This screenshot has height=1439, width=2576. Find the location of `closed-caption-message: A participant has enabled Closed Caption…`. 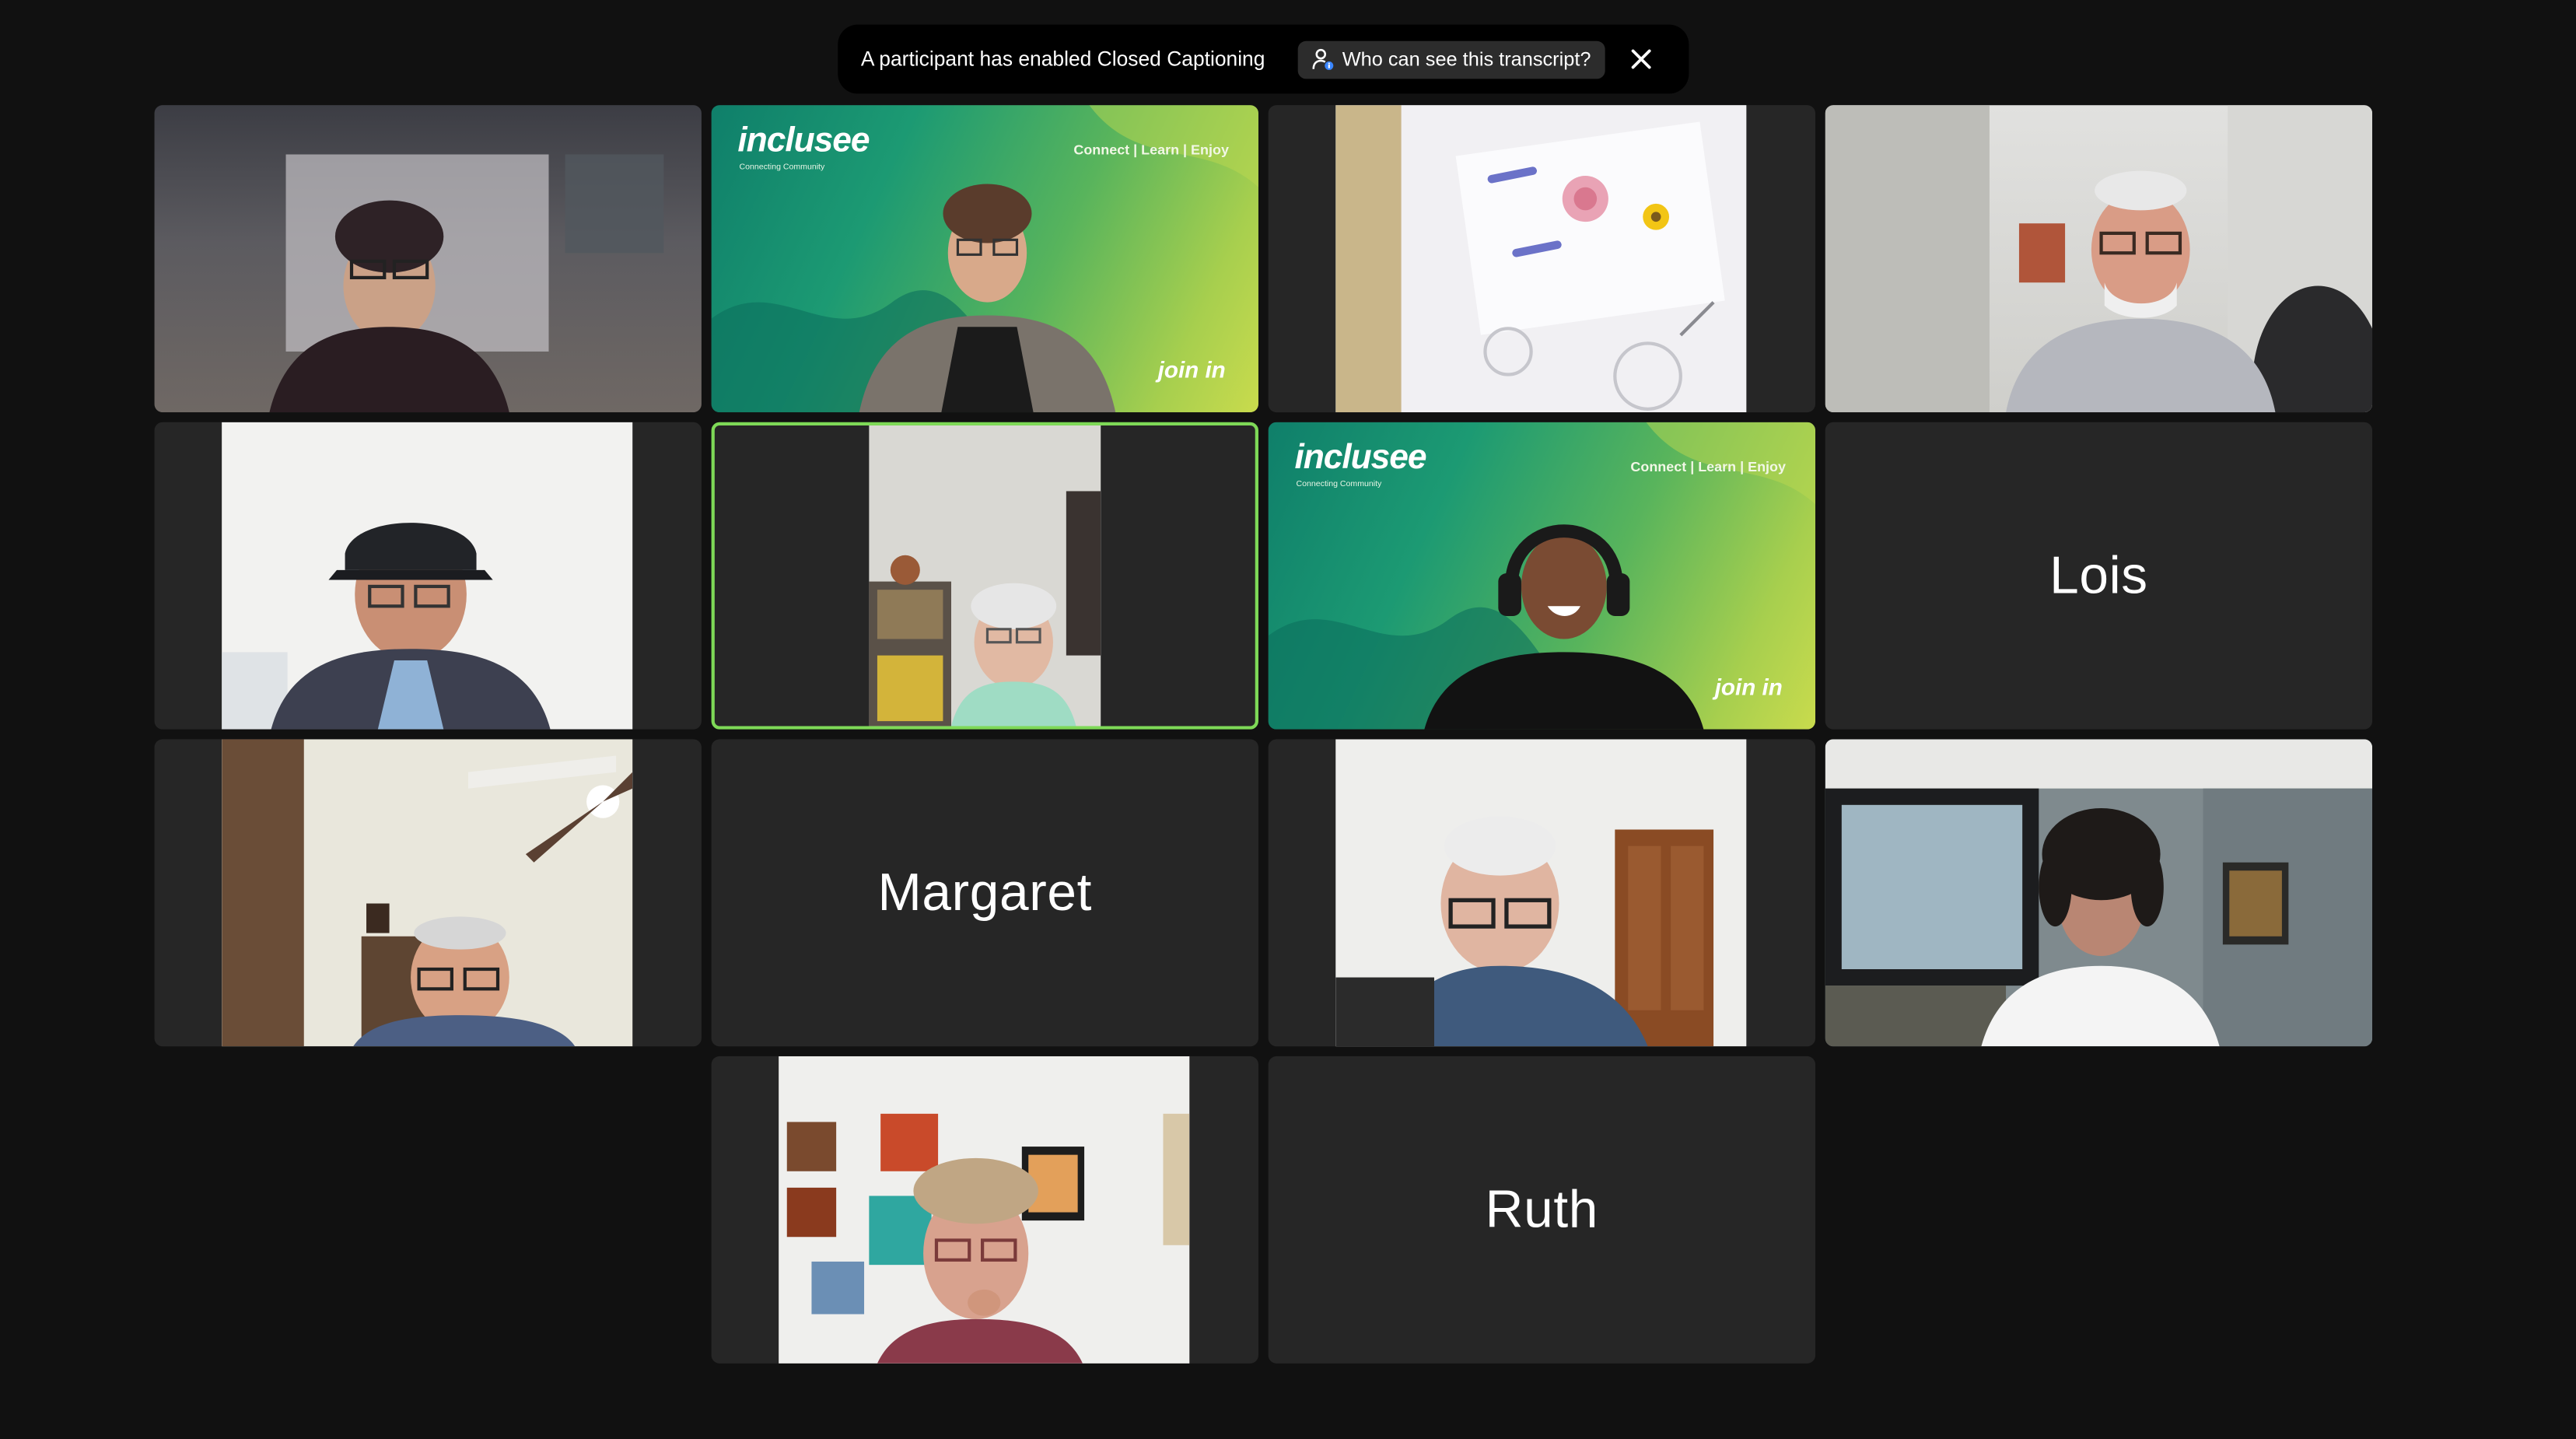

closed-caption-message: A participant has enabled Closed Caption… is located at coordinates (1062, 59).